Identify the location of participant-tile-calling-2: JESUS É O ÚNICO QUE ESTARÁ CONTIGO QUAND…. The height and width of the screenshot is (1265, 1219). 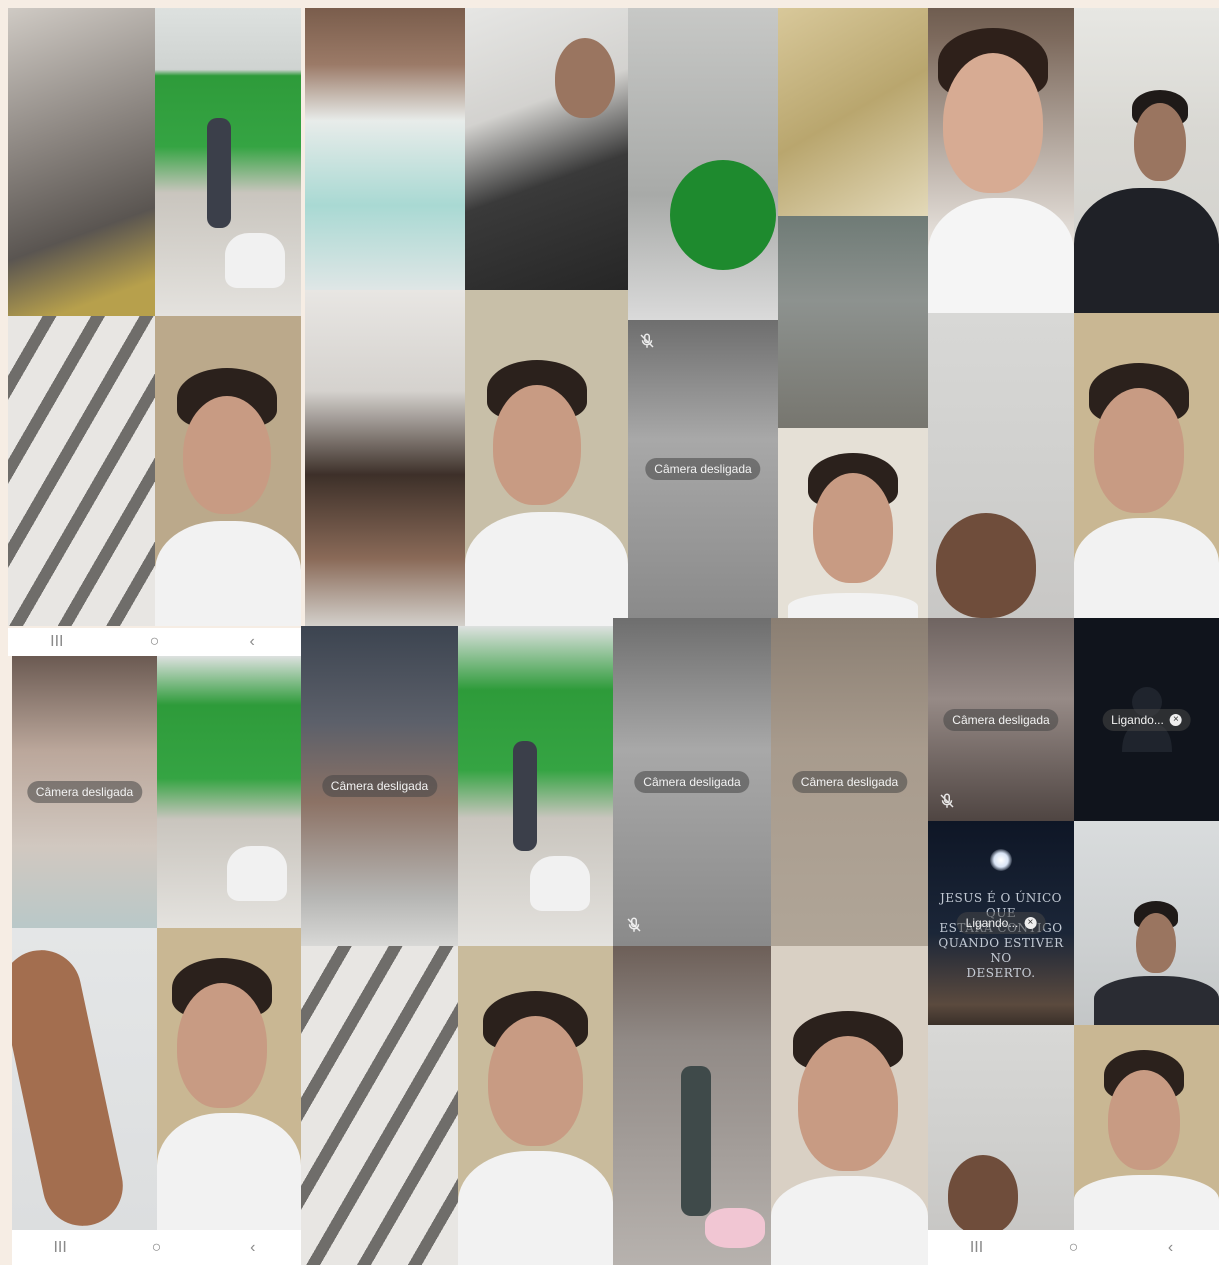
(1001, 923).